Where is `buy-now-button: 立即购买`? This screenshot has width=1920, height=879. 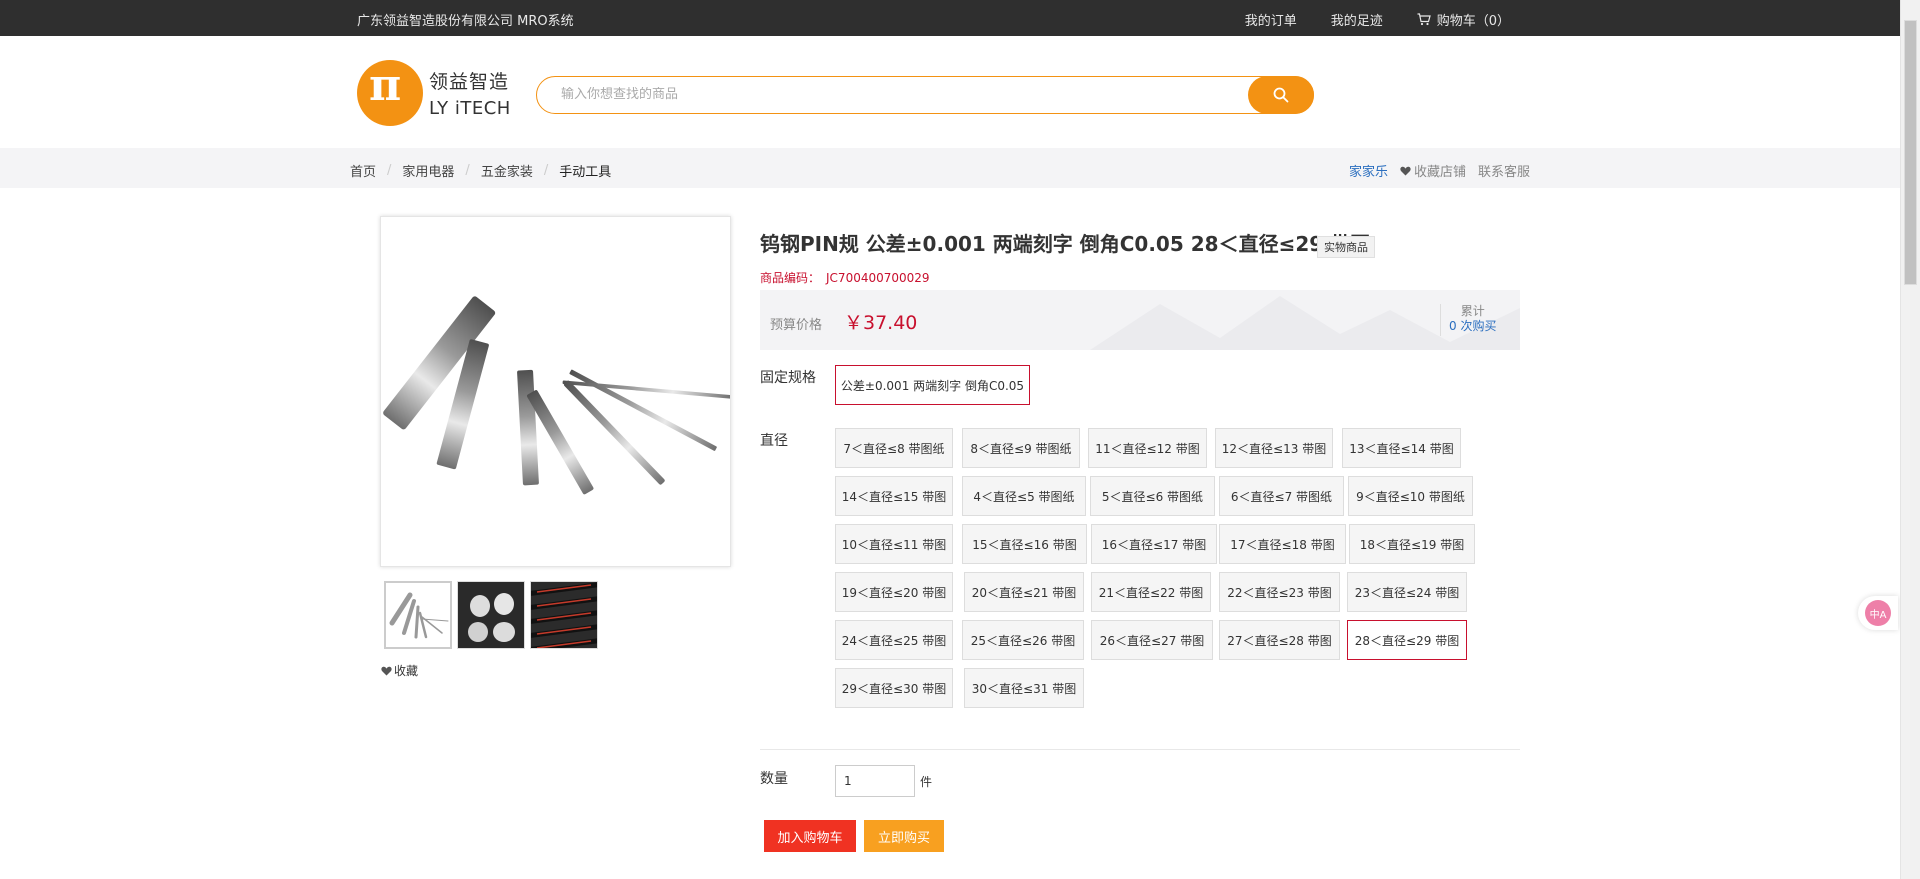 buy-now-button: 立即购买 is located at coordinates (904, 836).